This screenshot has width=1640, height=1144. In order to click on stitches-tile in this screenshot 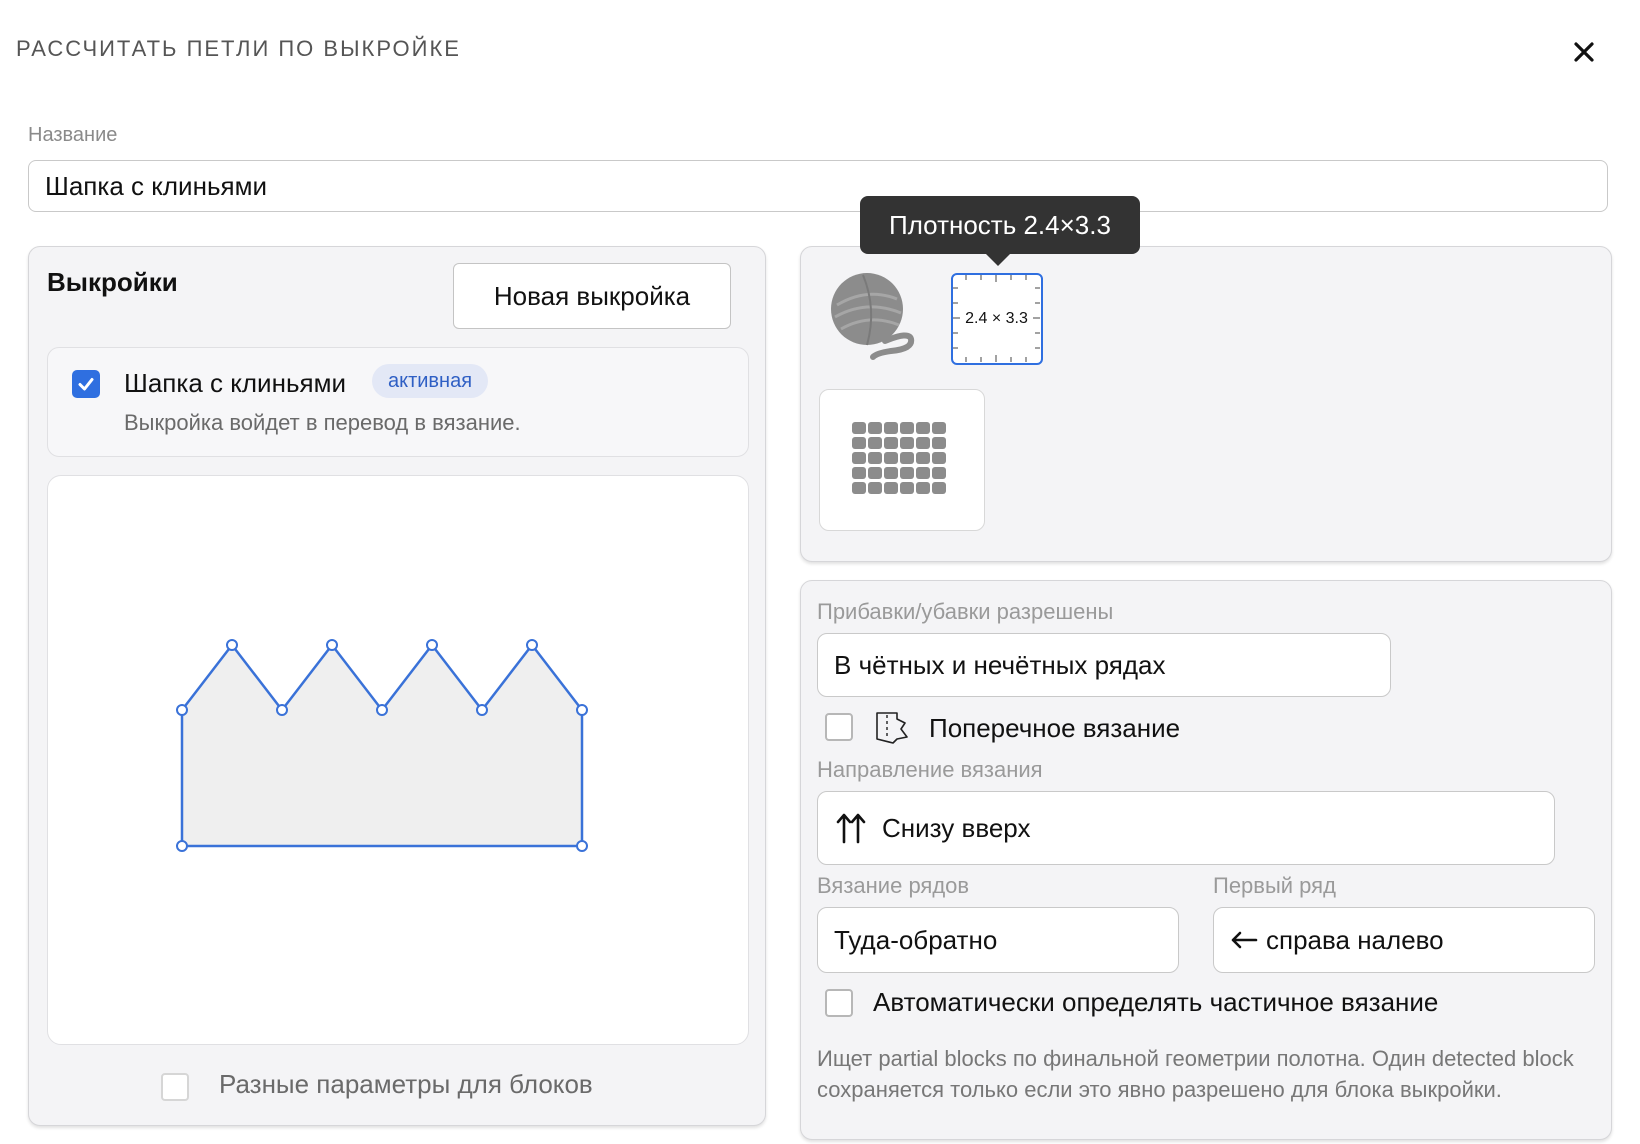, I will do `click(902, 460)`.